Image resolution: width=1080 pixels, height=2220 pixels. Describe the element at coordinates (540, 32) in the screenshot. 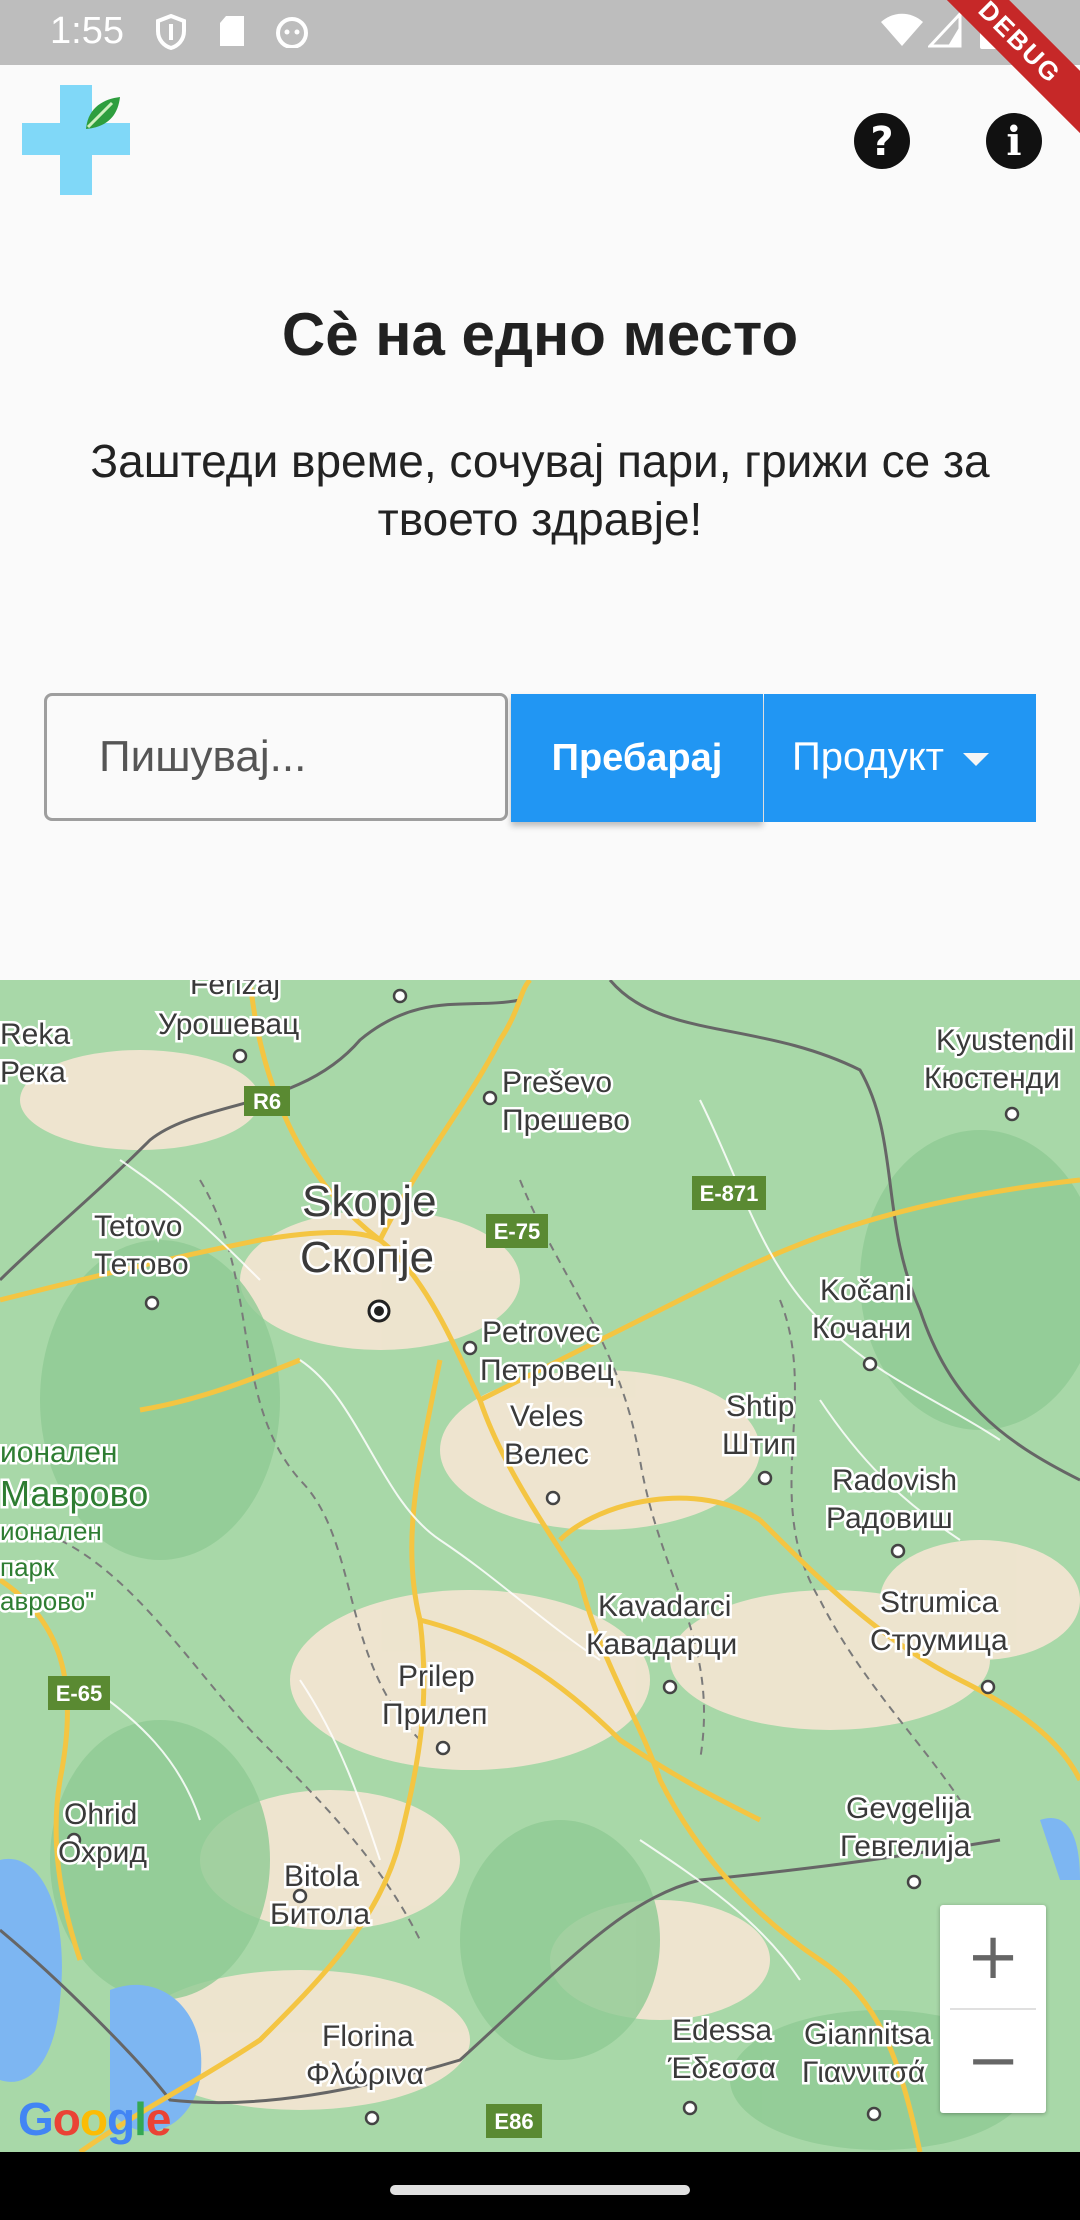

I see `status-bar: 1:55` at that location.